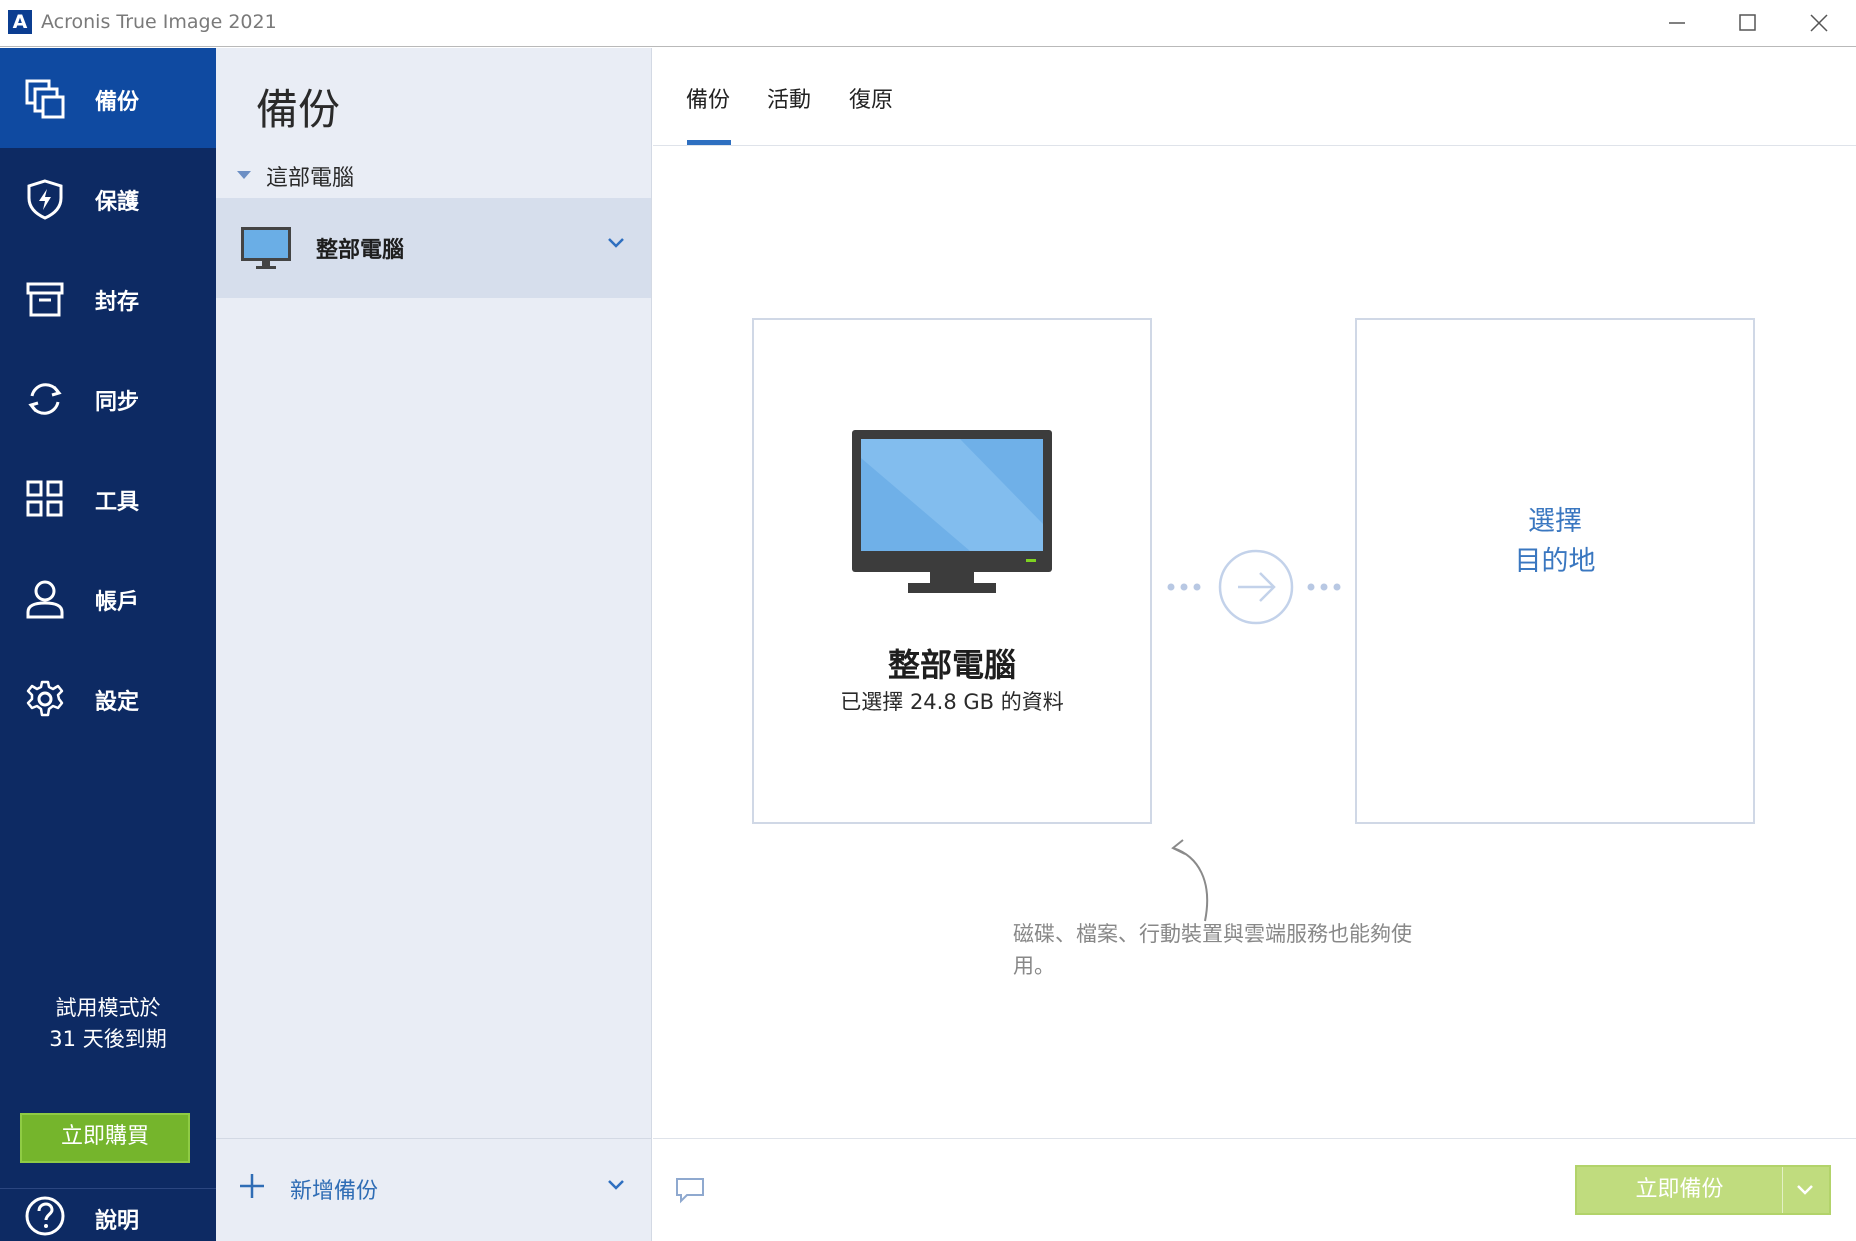  What do you see at coordinates (952, 511) in the screenshot?
I see `computer-monitor-icon` at bounding box center [952, 511].